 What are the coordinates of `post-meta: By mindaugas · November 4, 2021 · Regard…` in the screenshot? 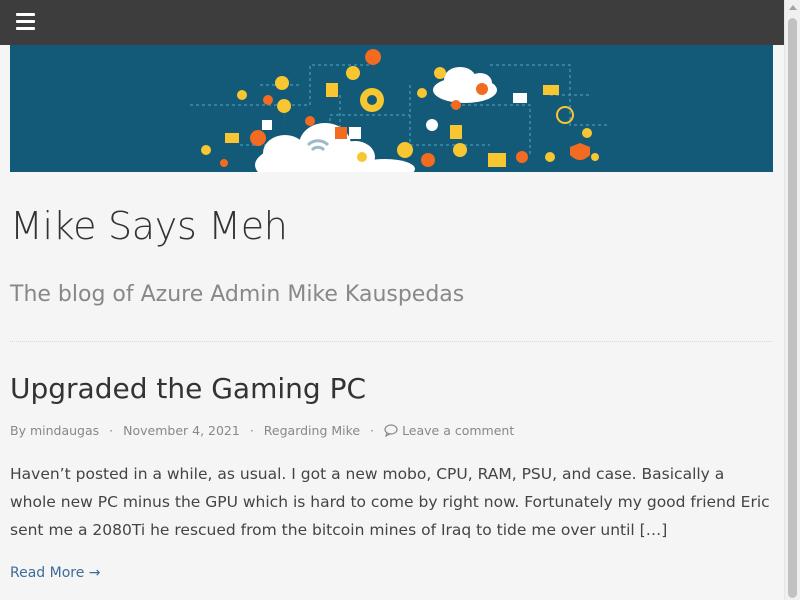 It's located at (262, 430).